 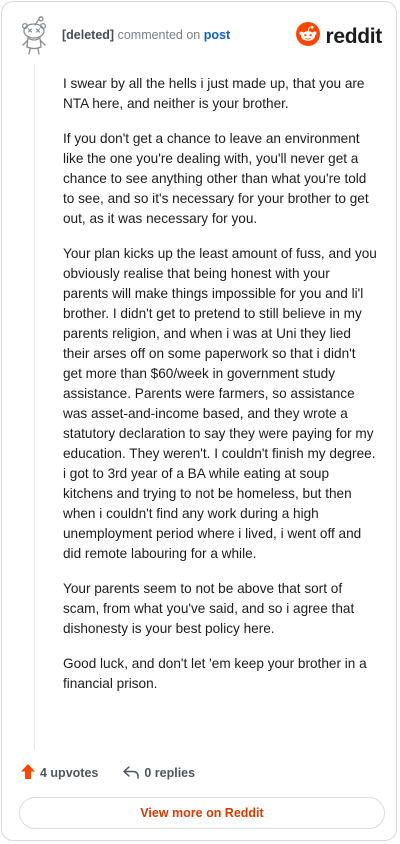 I want to click on reddit-logo-icon, so click(x=308, y=36).